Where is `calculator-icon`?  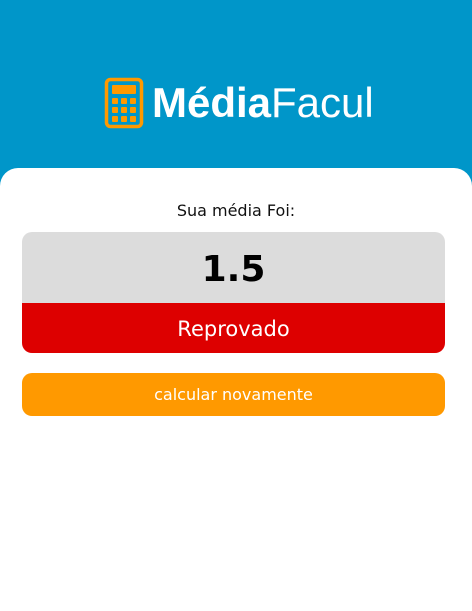
calculator-icon is located at coordinates (124, 103).